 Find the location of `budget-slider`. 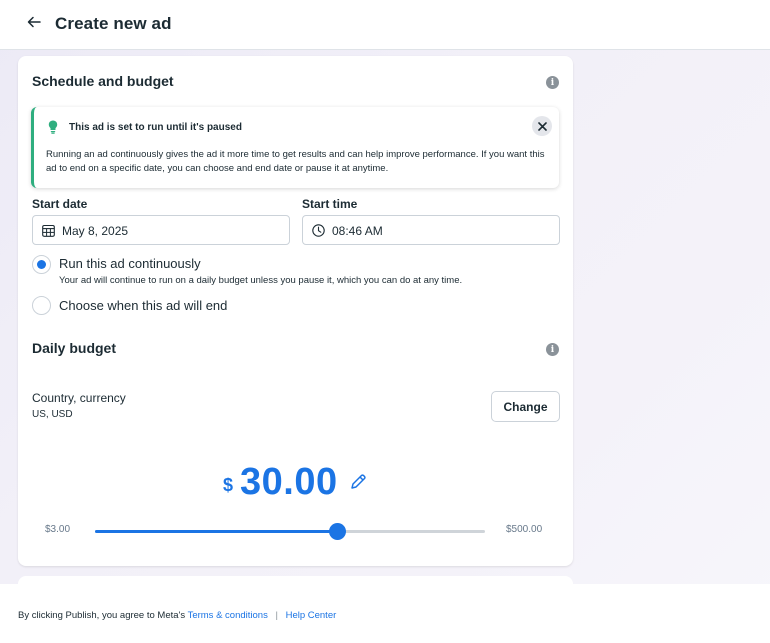

budget-slider is located at coordinates (290, 531).